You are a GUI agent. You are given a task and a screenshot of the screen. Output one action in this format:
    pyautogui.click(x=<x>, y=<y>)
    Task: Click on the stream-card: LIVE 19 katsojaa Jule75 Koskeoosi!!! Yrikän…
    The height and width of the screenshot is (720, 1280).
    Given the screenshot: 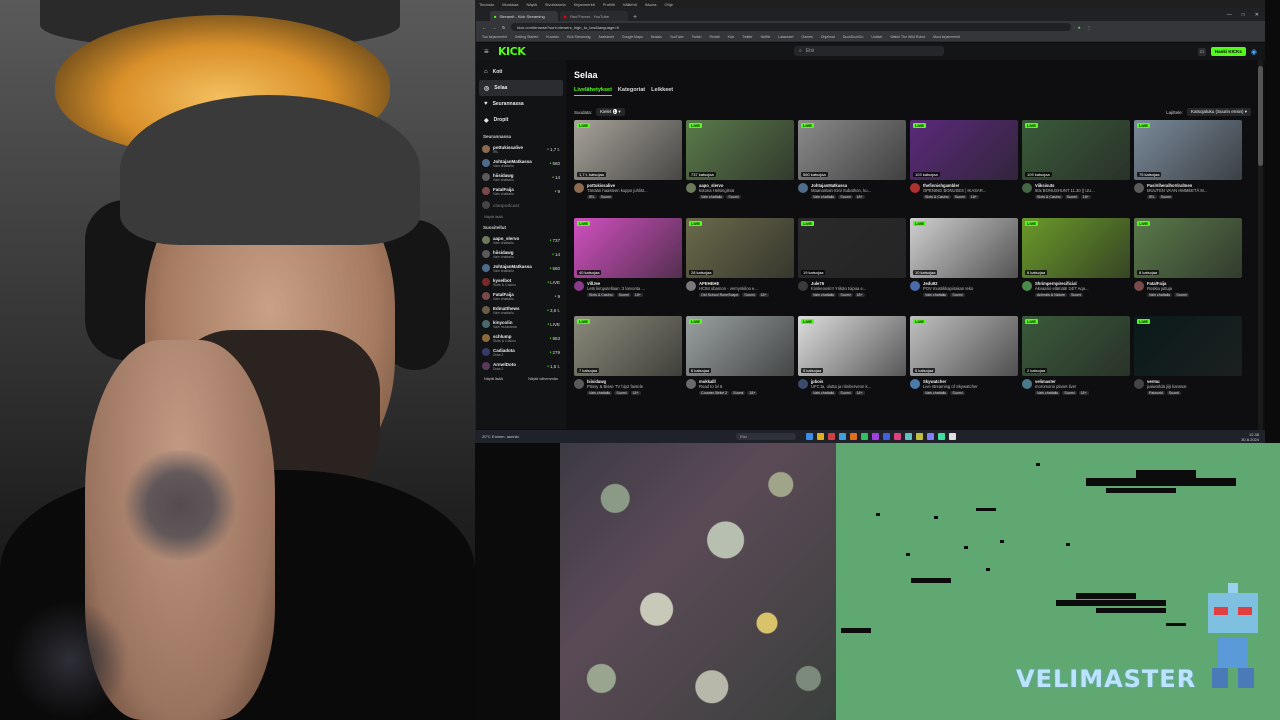 What is the action you would take?
    pyautogui.click(x=852, y=262)
    